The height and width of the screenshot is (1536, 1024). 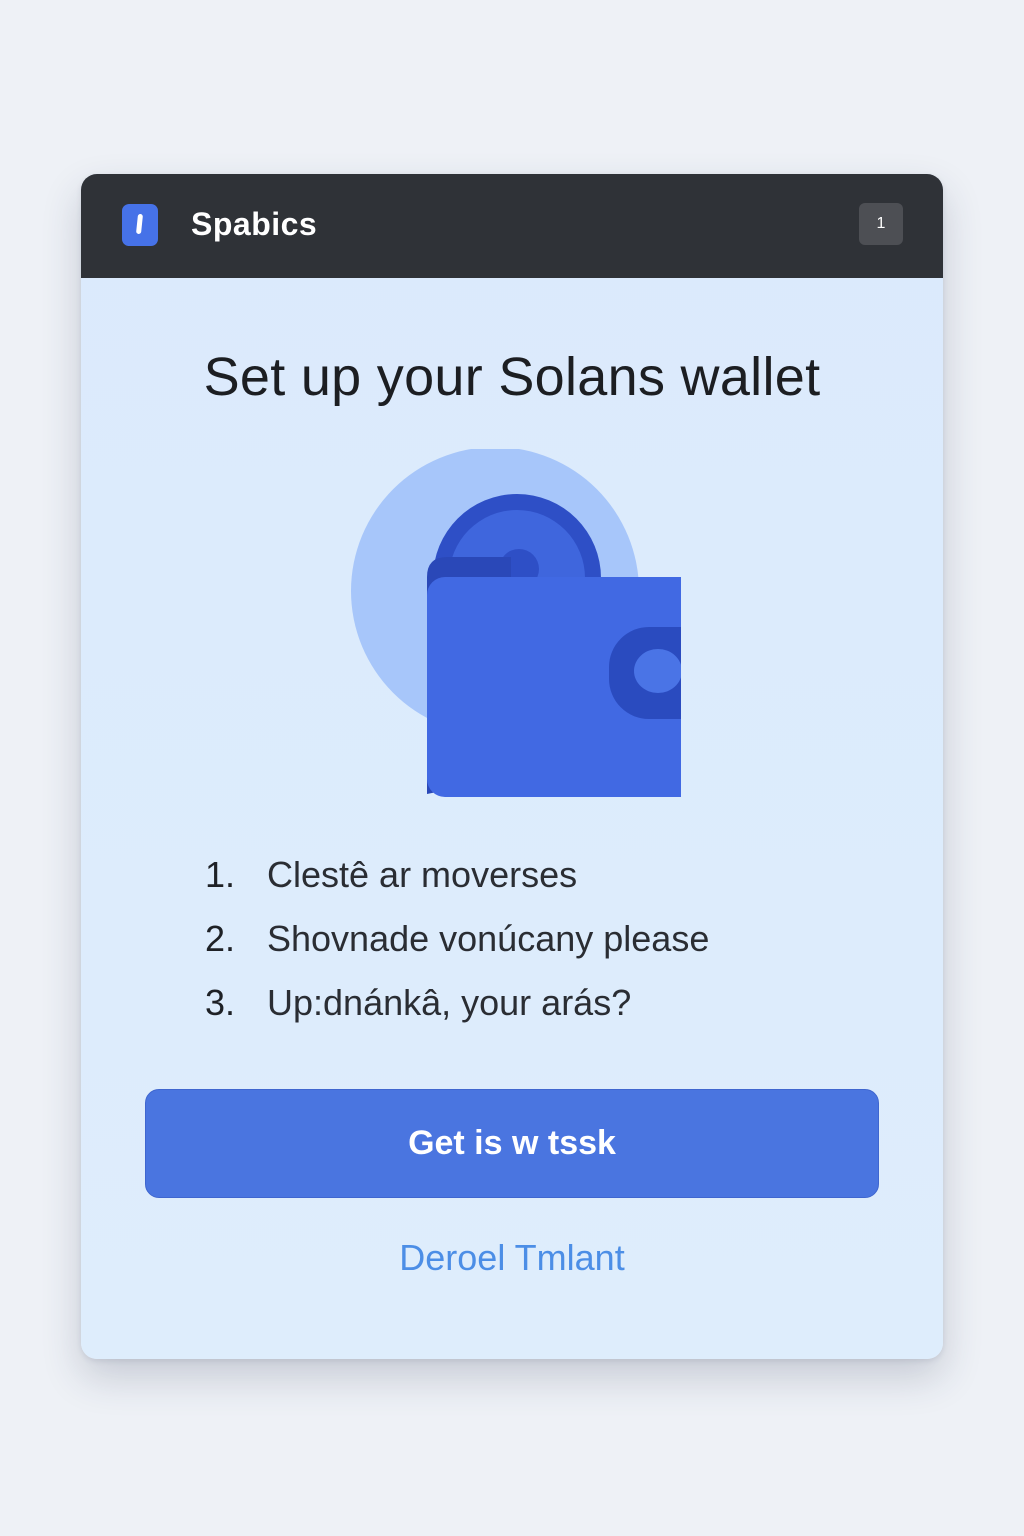 What do you see at coordinates (449, 1002) in the screenshot?
I see `step-text: Up:dnánkâ, your arás?` at bounding box center [449, 1002].